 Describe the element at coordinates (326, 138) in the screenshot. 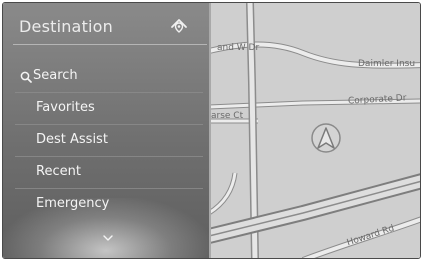

I see `current-position-icon` at that location.